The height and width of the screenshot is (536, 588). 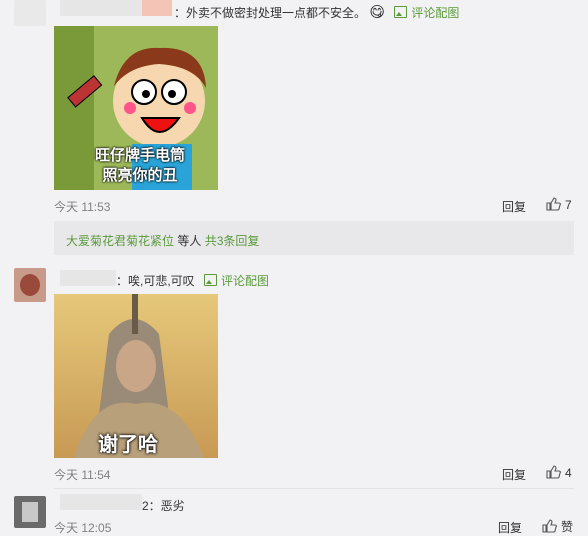 I want to click on like-button: 7, so click(x=559, y=204).